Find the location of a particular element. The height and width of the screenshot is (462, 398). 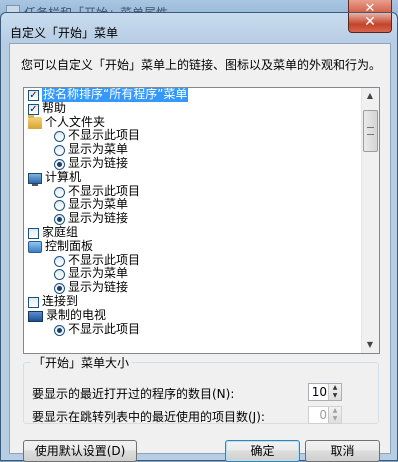

checkbox-option: 家庭组 is located at coordinates (193, 232).